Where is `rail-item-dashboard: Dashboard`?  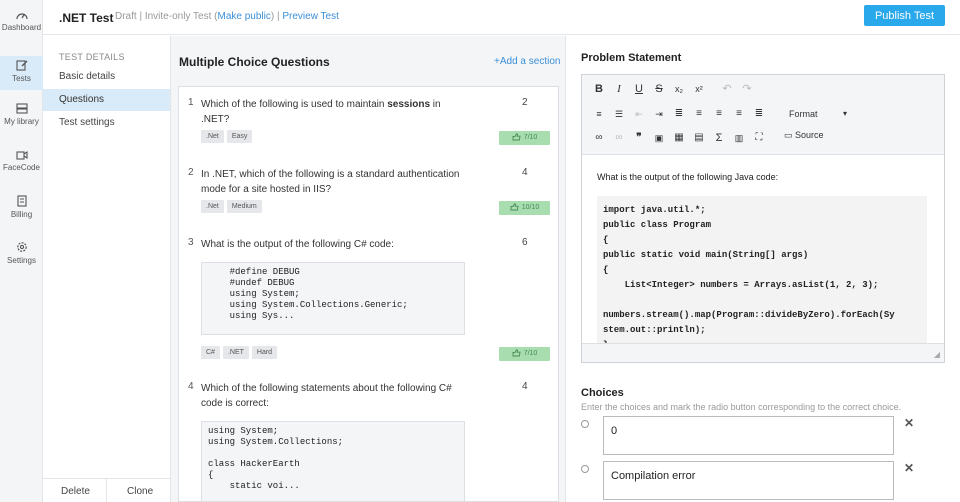 rail-item-dashboard: Dashboard is located at coordinates (21, 30).